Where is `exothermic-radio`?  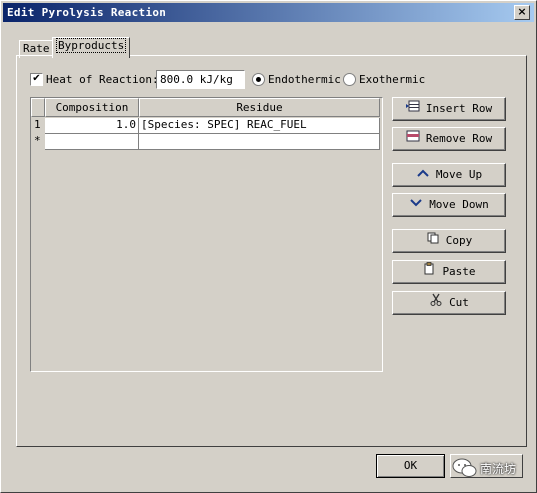
exothermic-radio is located at coordinates (349, 79).